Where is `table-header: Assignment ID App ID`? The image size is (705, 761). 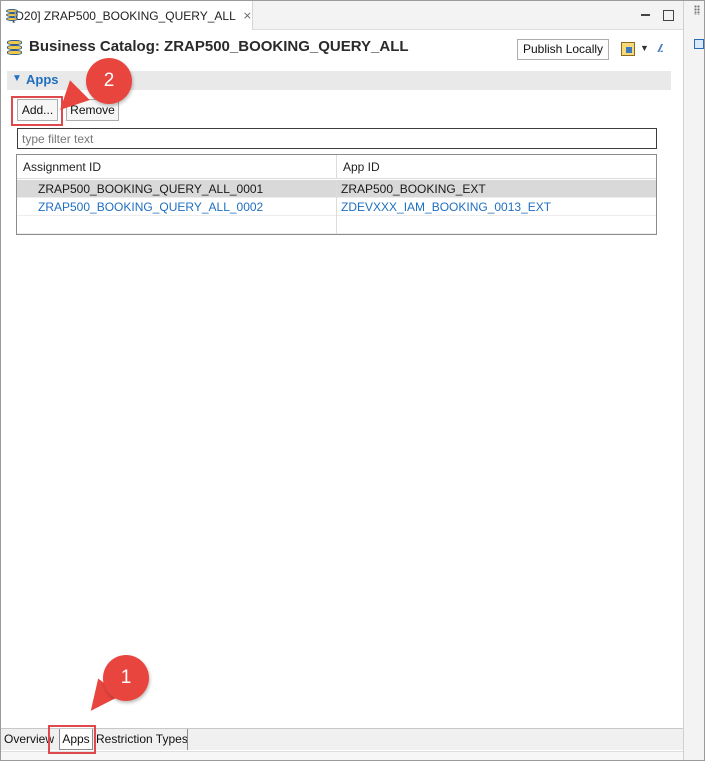 table-header: Assignment ID App ID is located at coordinates (336, 167).